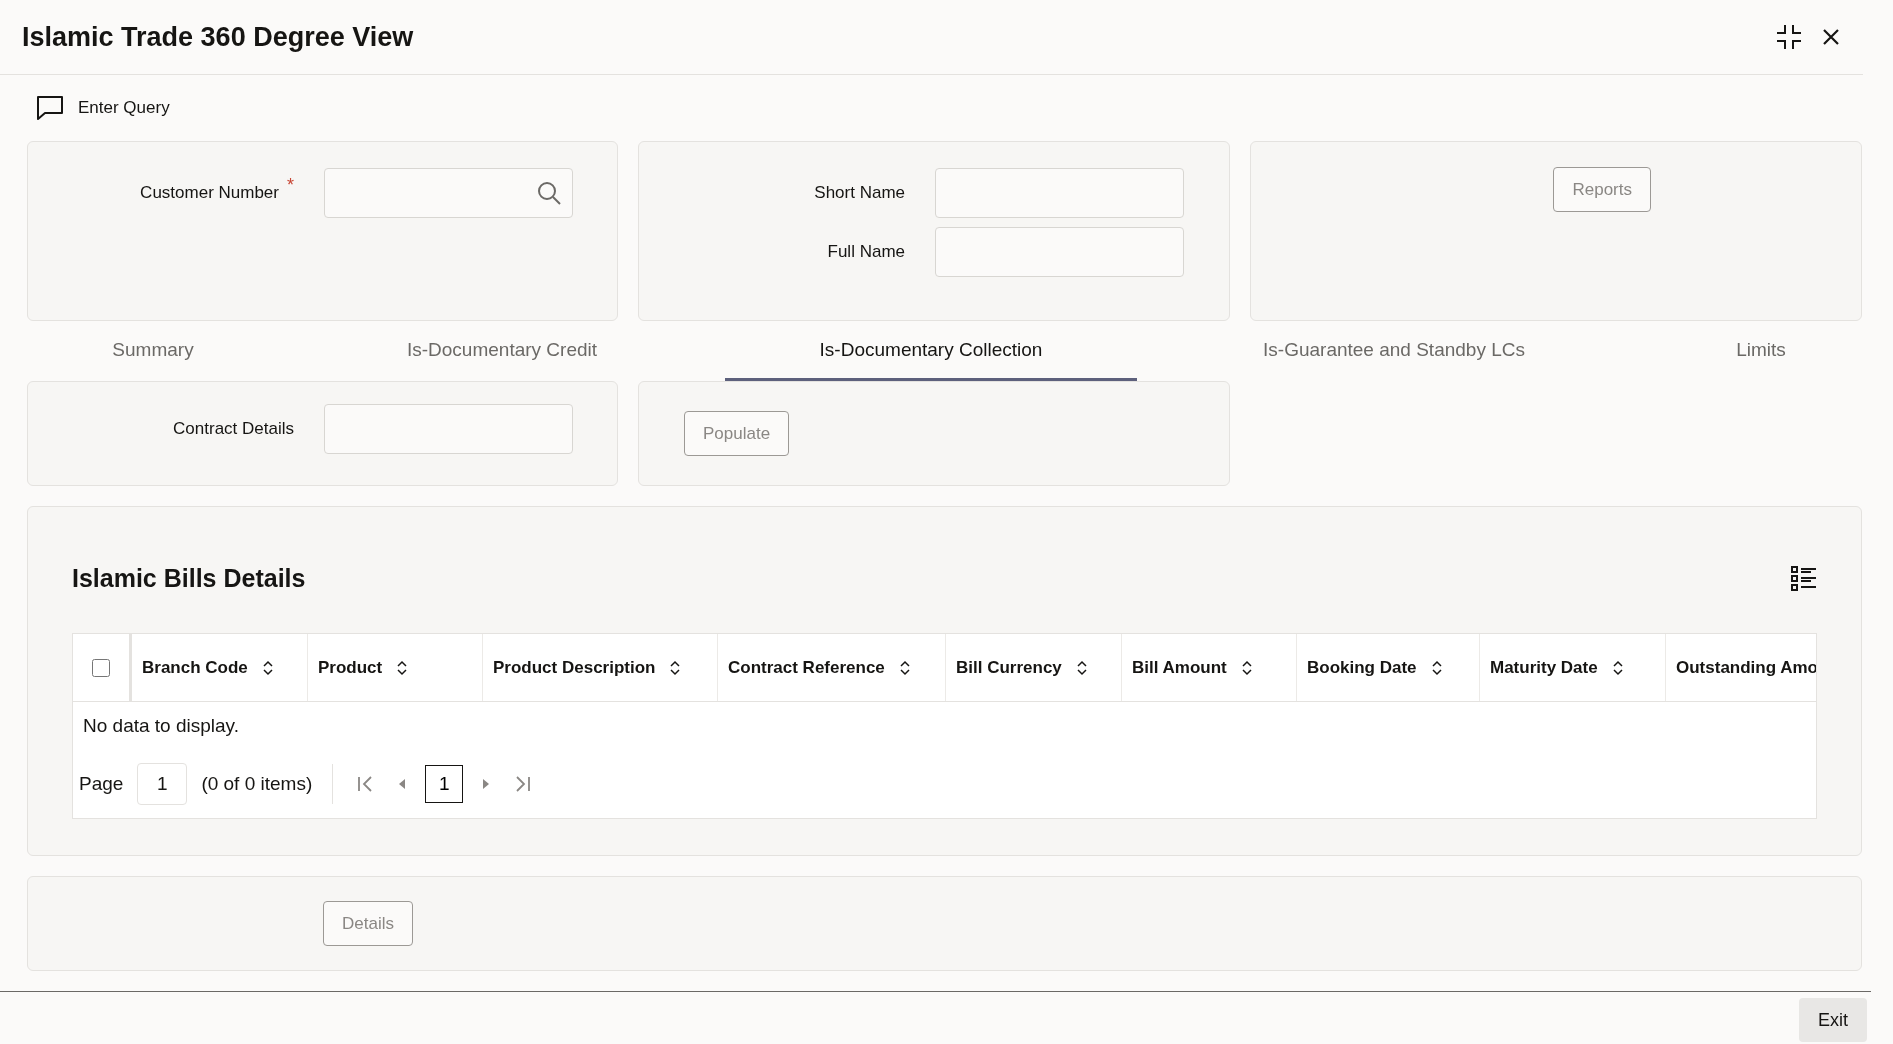 The image size is (1893, 1044). I want to click on section-title: Islamic Bills Details, so click(189, 578).